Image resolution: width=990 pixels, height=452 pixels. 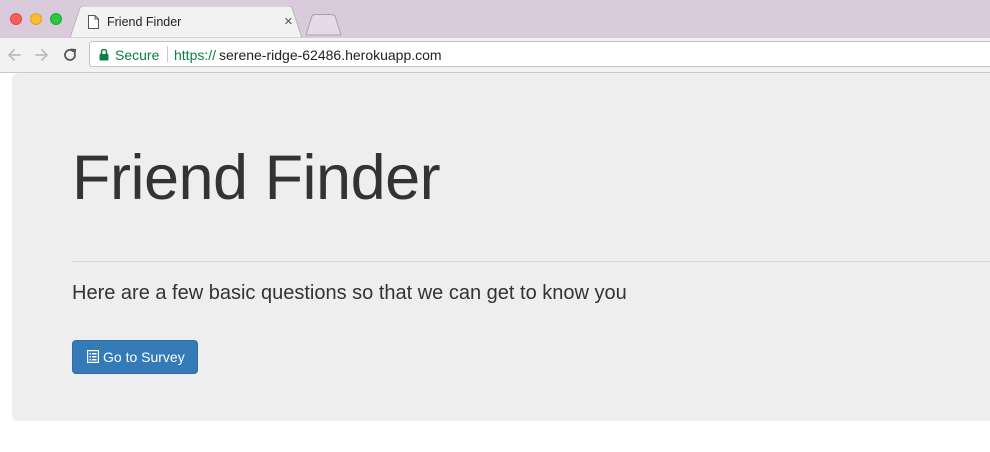 I want to click on tab-shape, so click(x=186, y=22).